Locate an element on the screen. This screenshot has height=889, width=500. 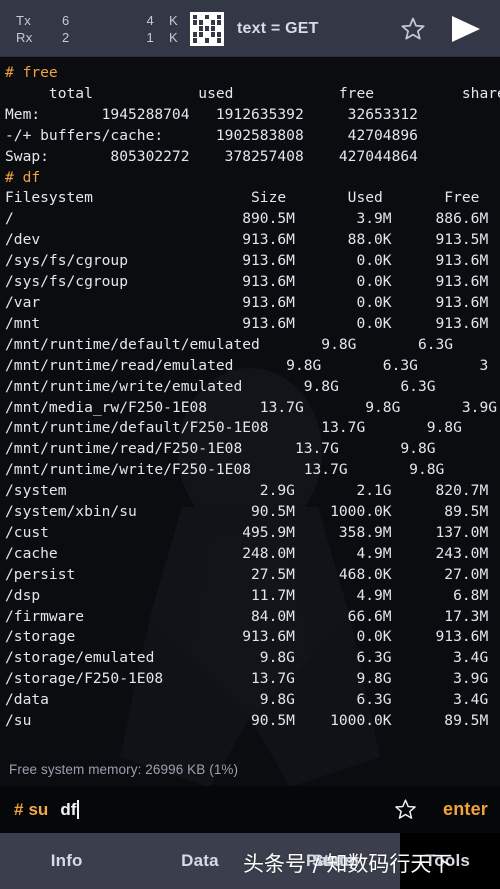
network-counters: Tx Rx 6 2 4 1 K K is located at coordinates (97, 29).